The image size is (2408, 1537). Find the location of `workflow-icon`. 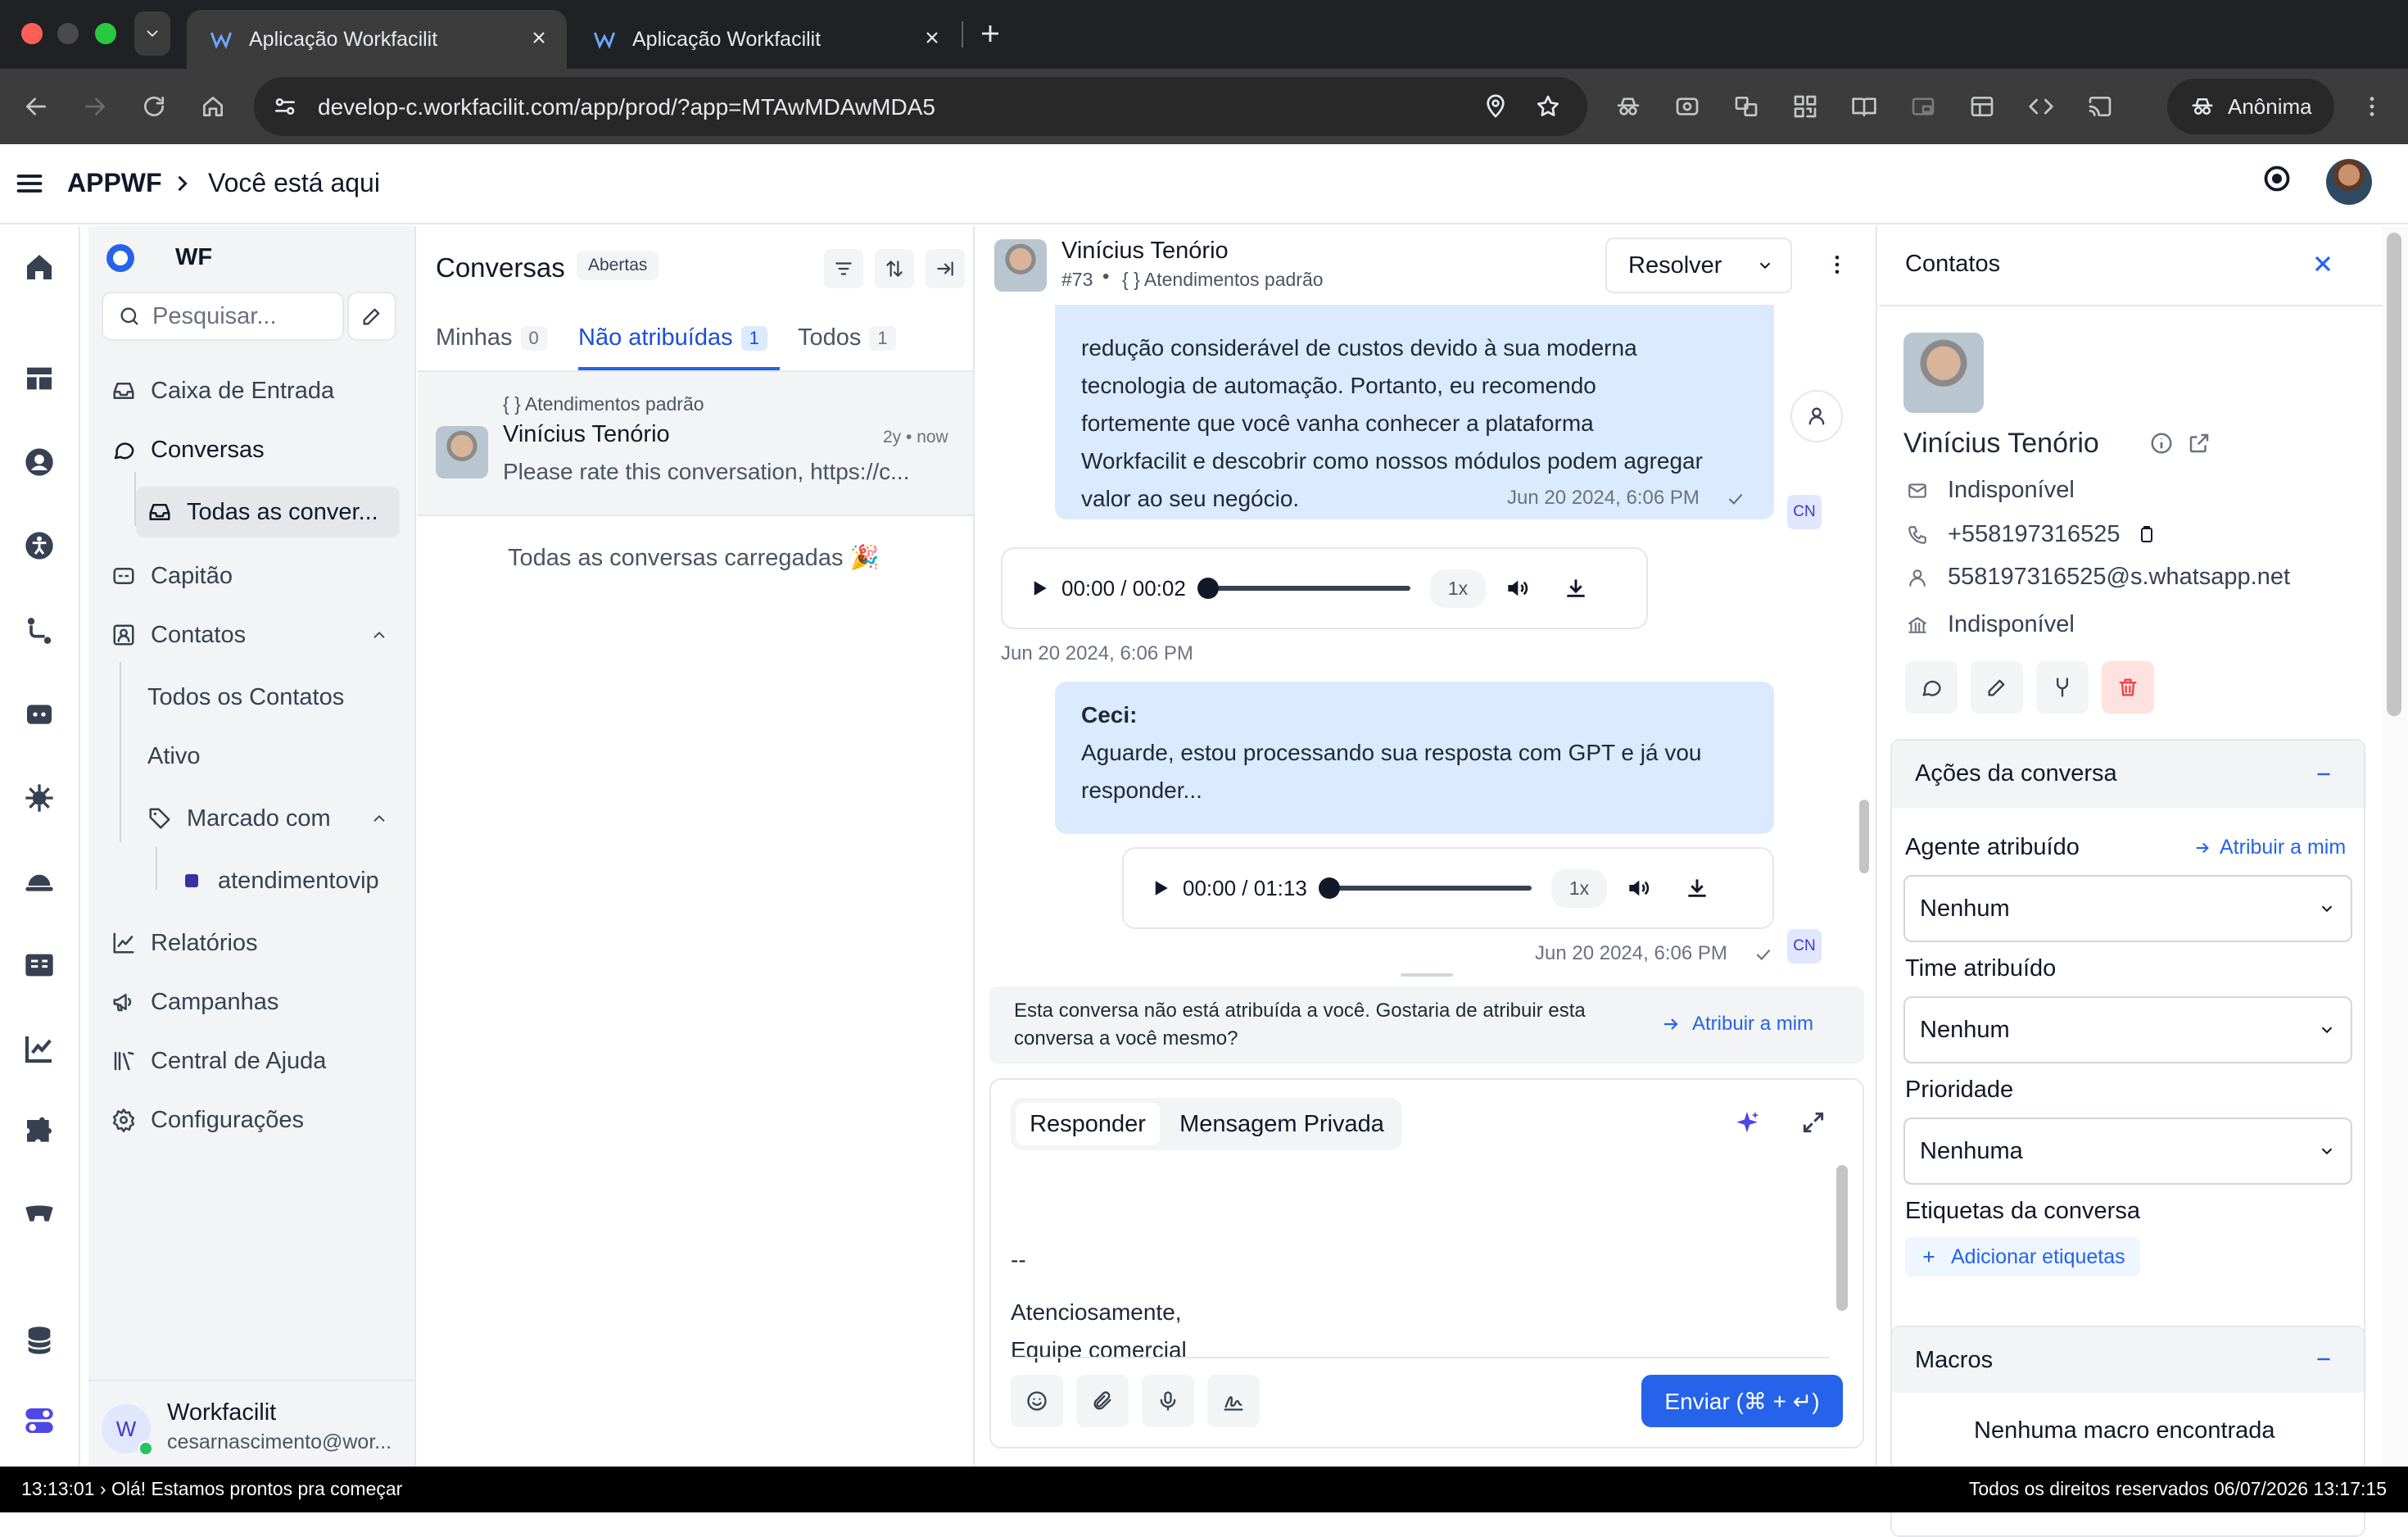

workflow-icon is located at coordinates (39, 631).